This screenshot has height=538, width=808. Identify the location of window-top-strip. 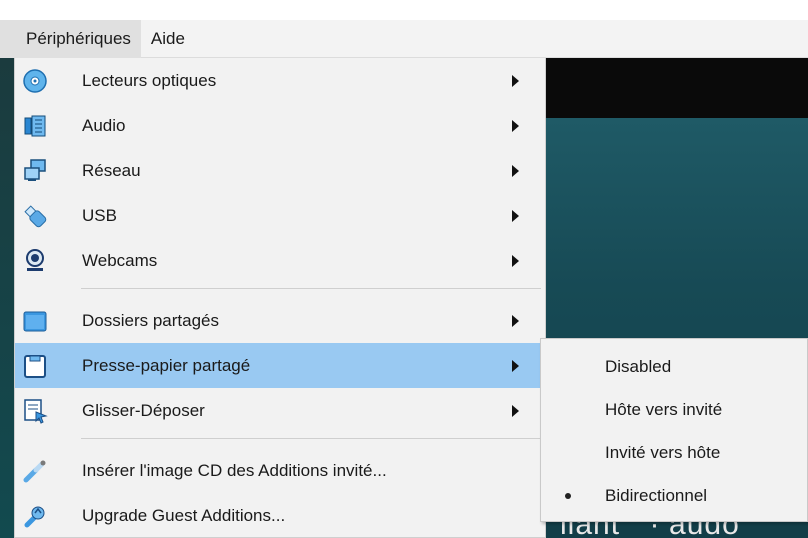
(404, 10).